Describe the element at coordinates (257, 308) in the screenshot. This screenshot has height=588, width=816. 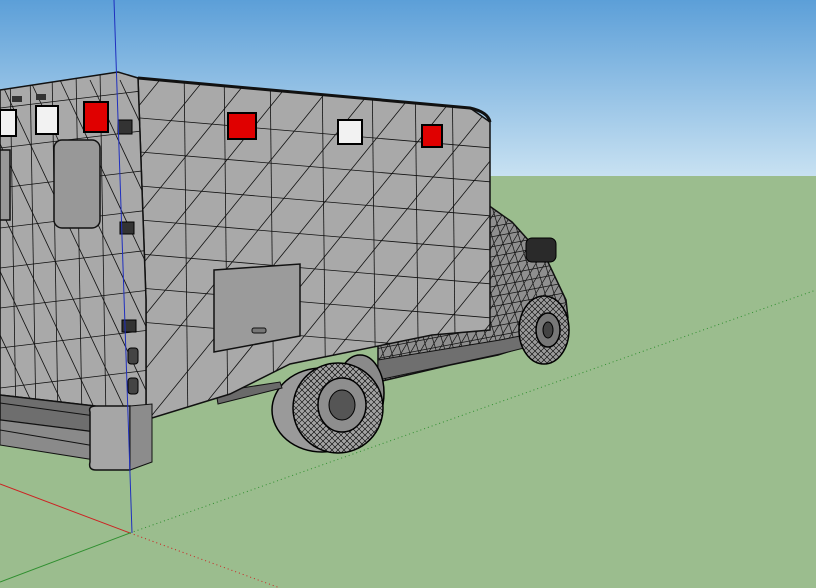
I see `compartment-door` at that location.